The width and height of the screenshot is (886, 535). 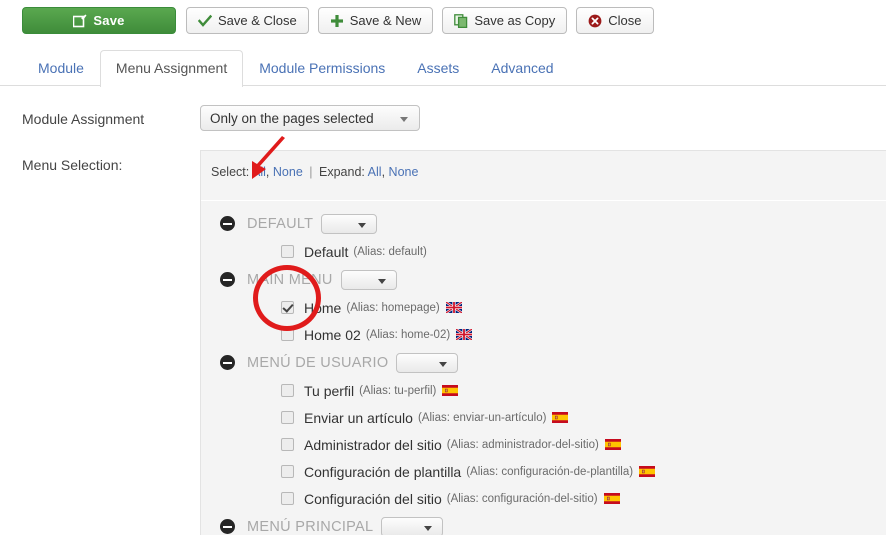 What do you see at coordinates (543, 176) in the screenshot?
I see `panel-toolbar: Select: All, None | Expand: All, None` at bounding box center [543, 176].